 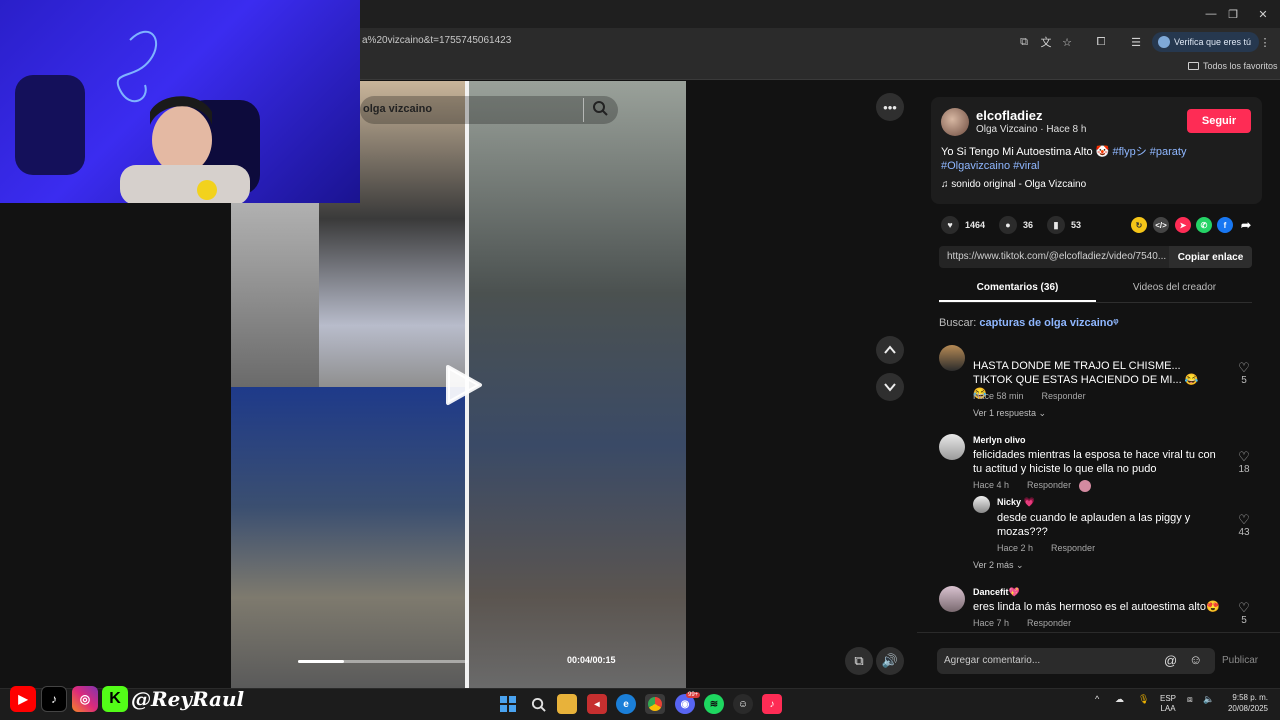 I want to click on translate-icon: 文, so click(x=1046, y=42).